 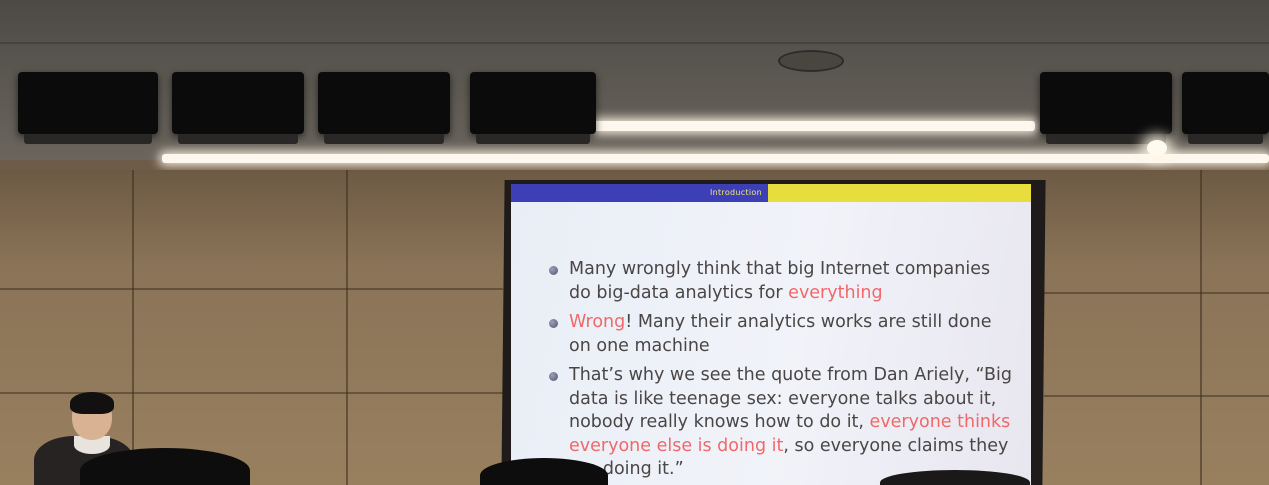 I want to click on ceiling-spotlight, so click(x=1157, y=148).